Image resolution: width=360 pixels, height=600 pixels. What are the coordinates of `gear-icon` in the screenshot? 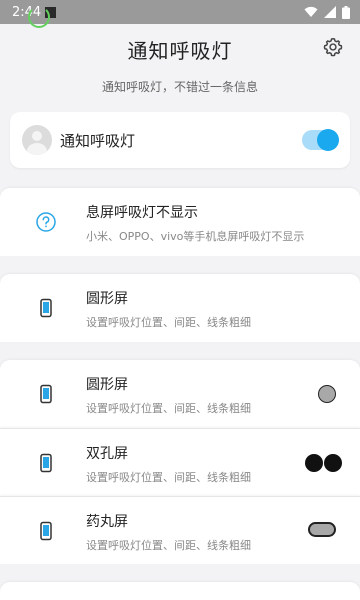 It's located at (333, 47).